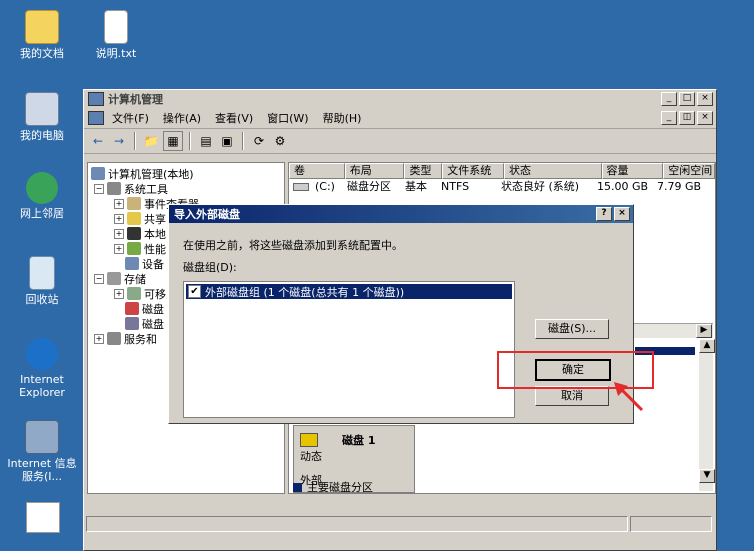 The width and height of the screenshot is (754, 551). I want to click on col-type: 类型, so click(423, 171).